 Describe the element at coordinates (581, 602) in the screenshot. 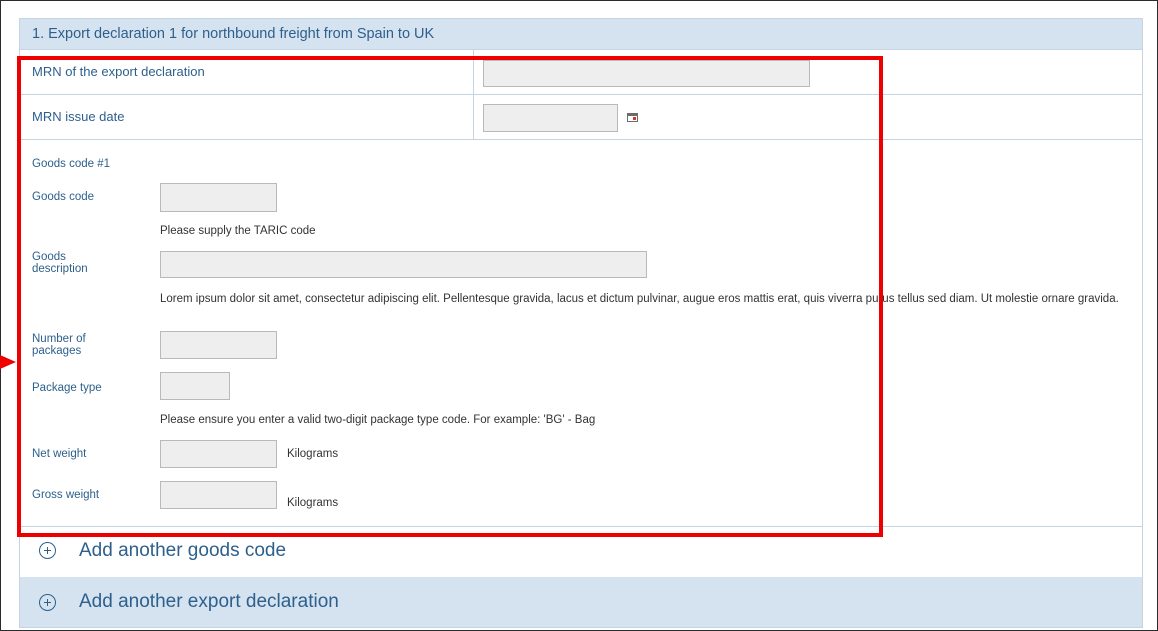

I see `add-export-declaration-row: Add another export declaration` at that location.